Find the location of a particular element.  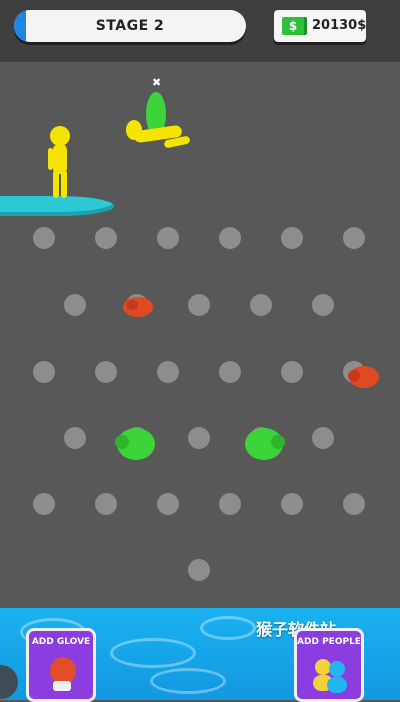

money-value: 20130$ is located at coordinates (339, 25).